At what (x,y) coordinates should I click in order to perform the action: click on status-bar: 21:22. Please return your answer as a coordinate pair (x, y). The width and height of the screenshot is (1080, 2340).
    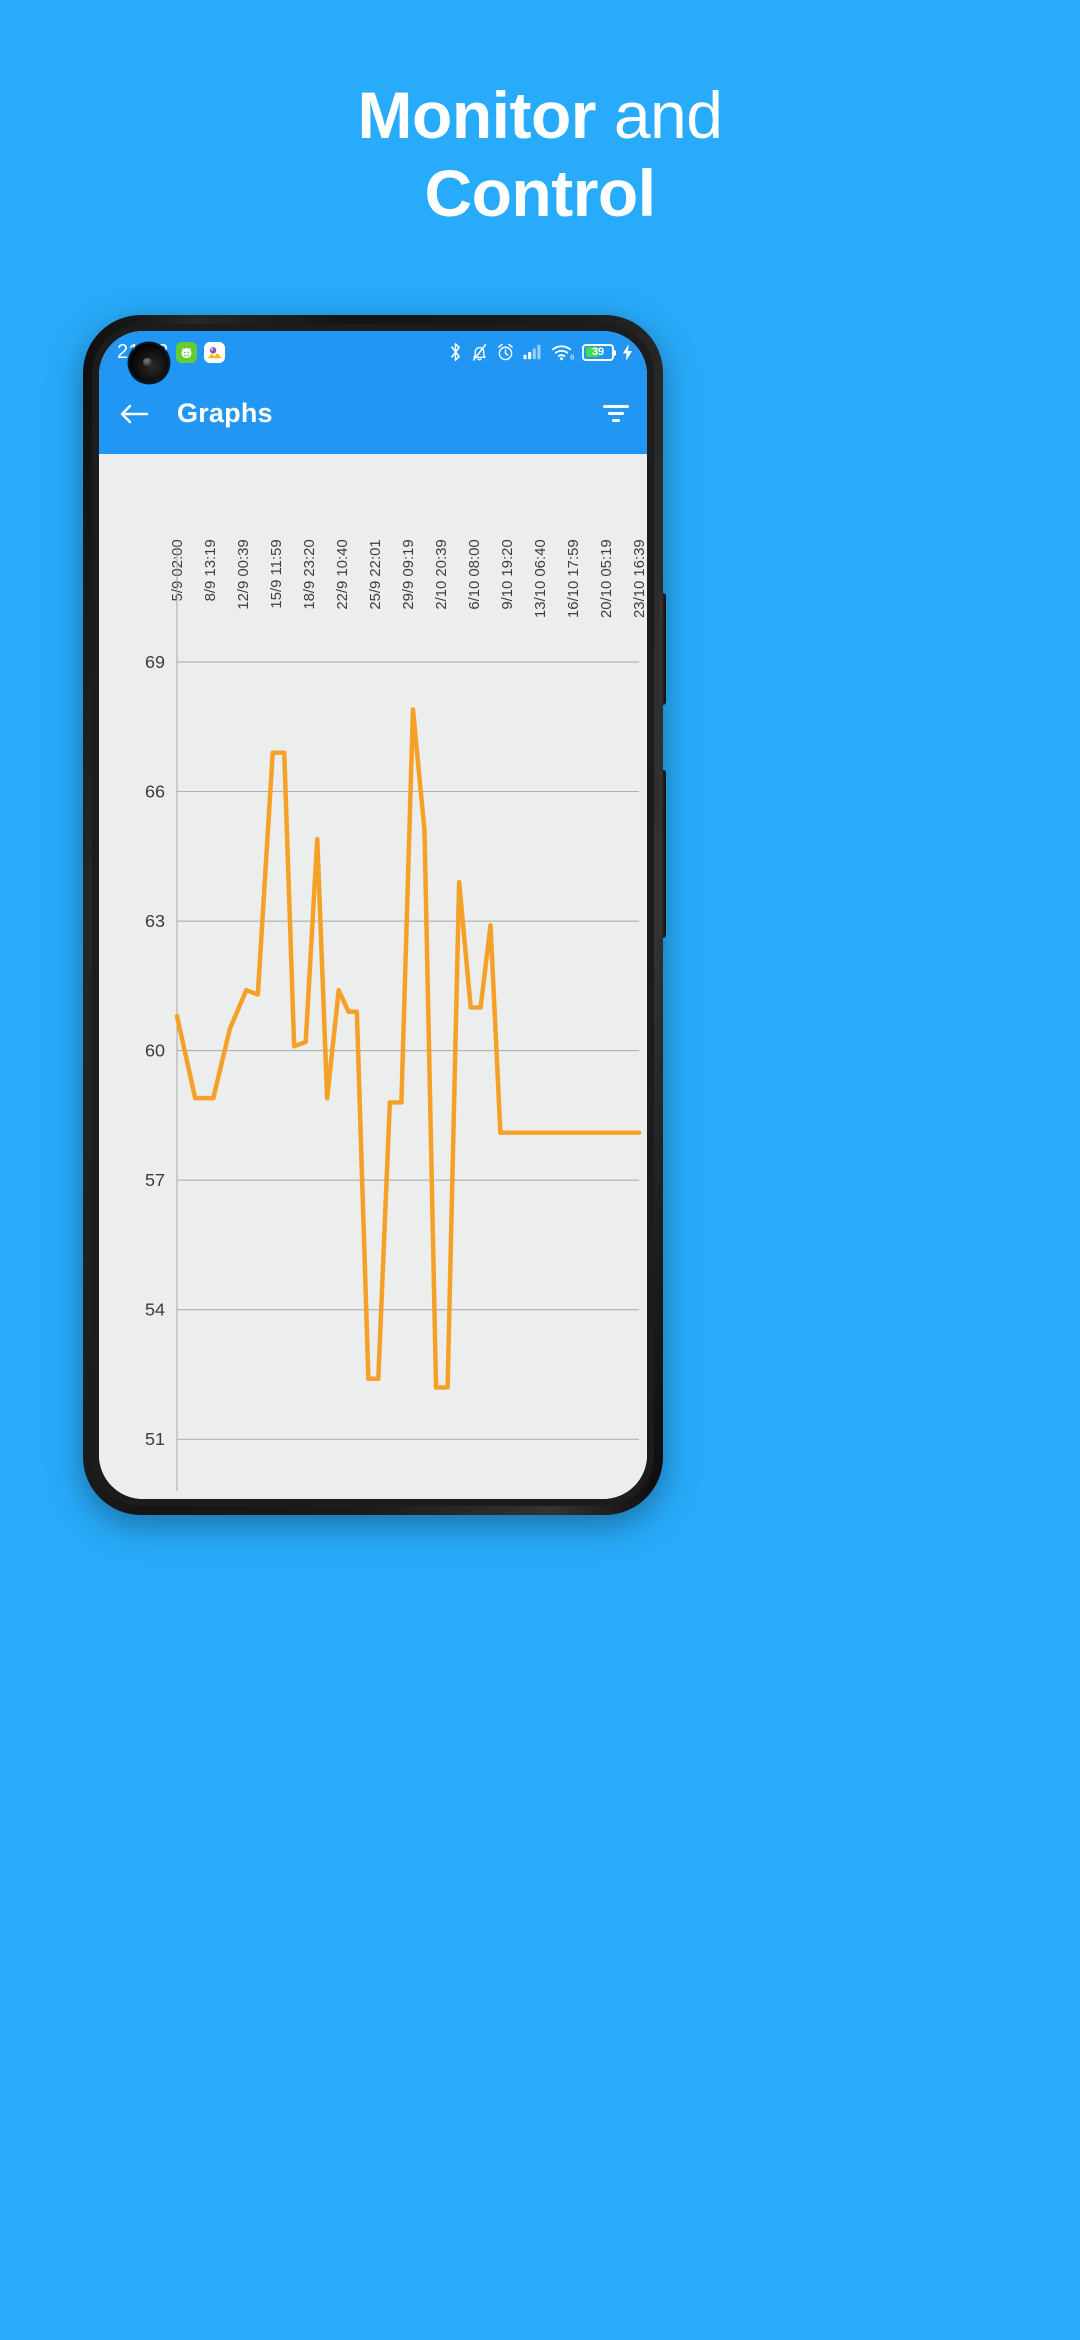
    Looking at the image, I should click on (373, 352).